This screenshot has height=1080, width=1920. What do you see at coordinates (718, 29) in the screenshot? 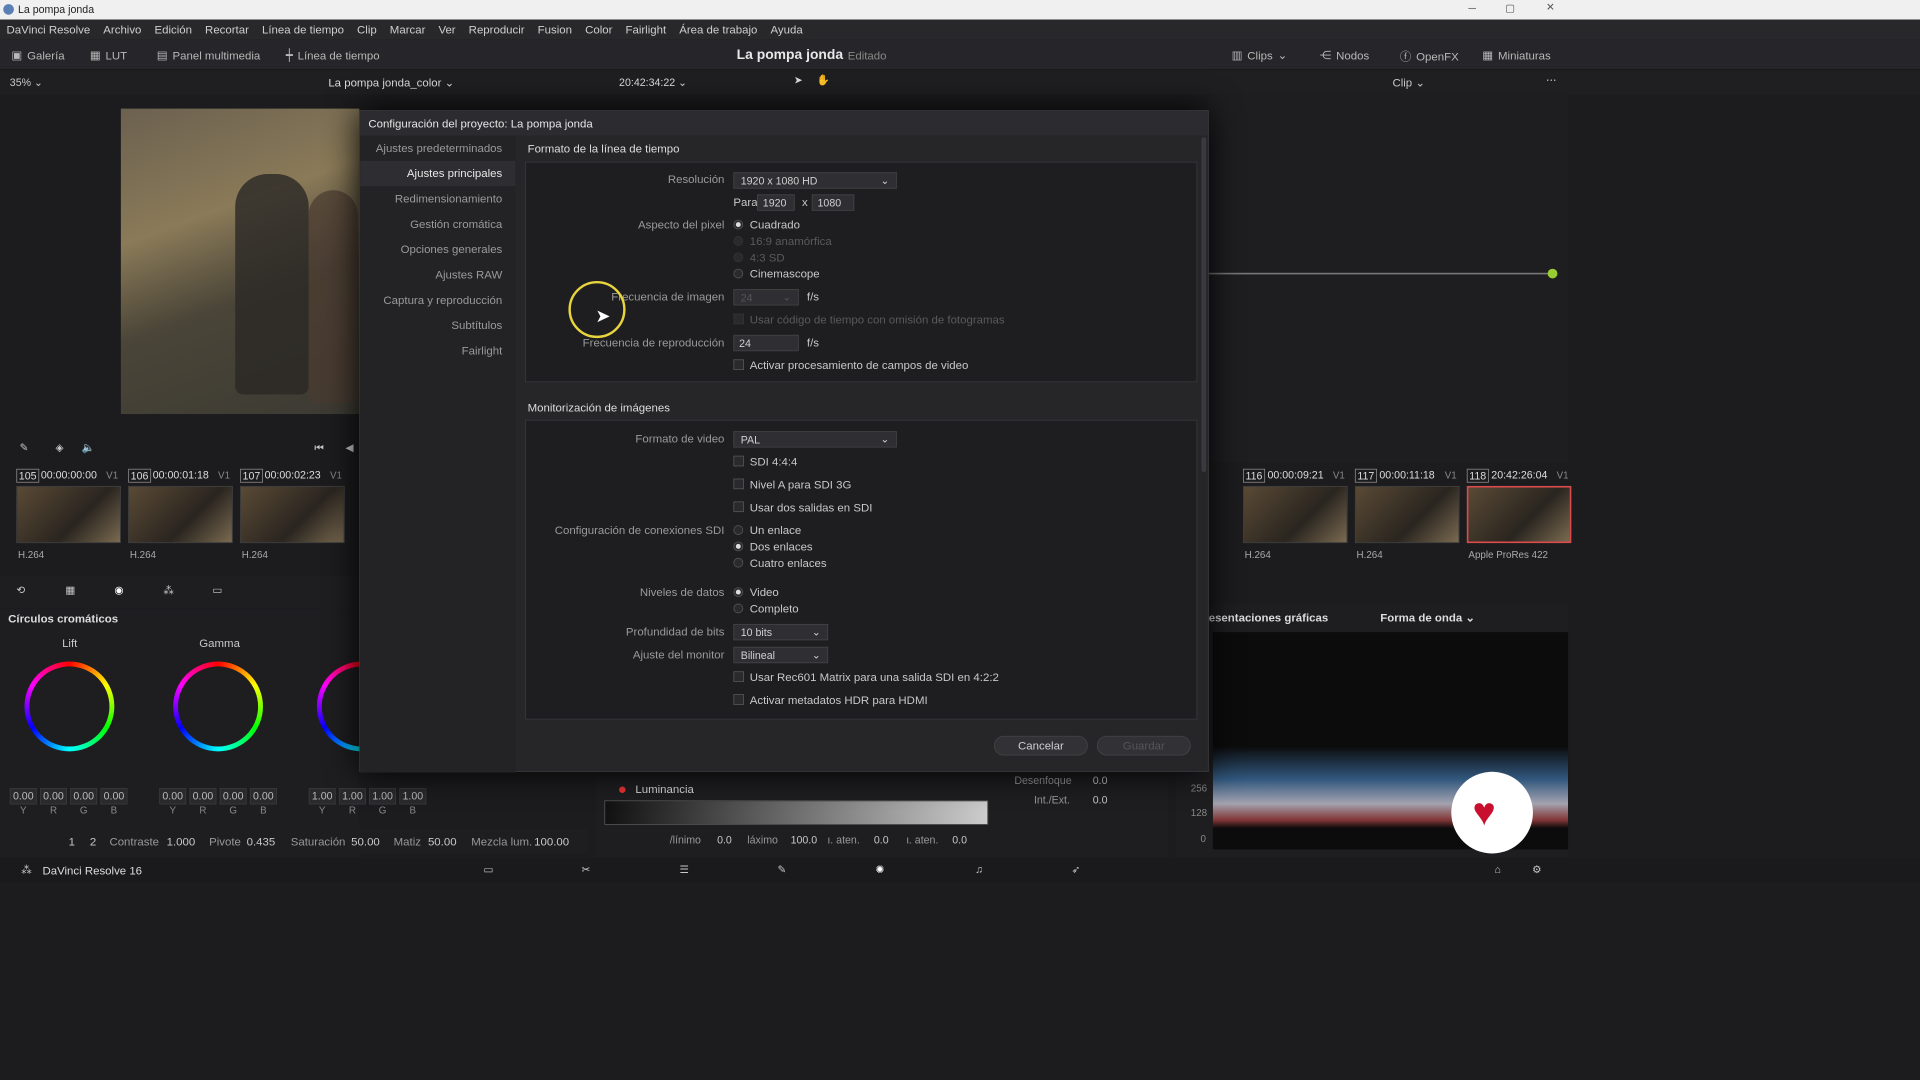
I see `menu-item: Área de trabajo` at bounding box center [718, 29].